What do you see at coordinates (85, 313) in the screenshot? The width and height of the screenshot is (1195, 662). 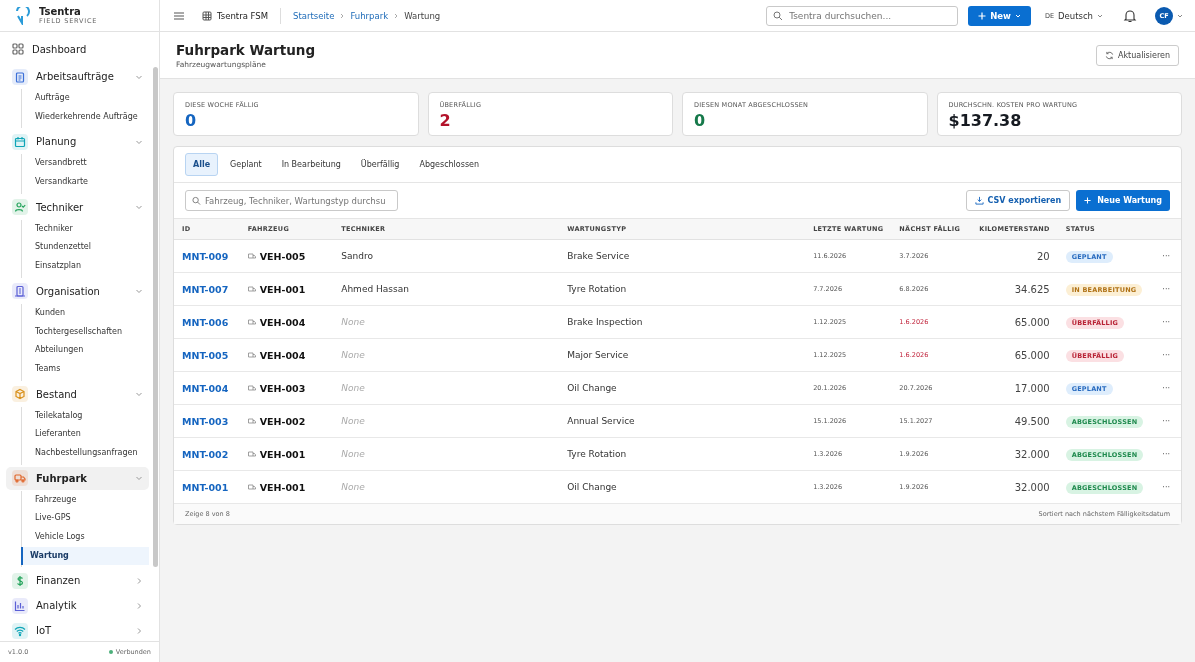 I see `nav-item: Kunden` at bounding box center [85, 313].